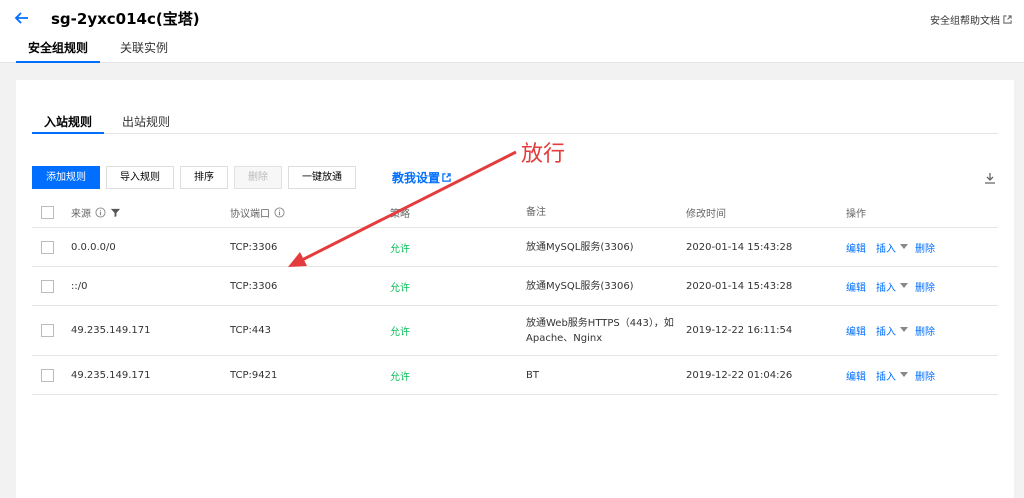 The image size is (1024, 498). I want to click on allow-all-button: 一键放通, so click(322, 177).